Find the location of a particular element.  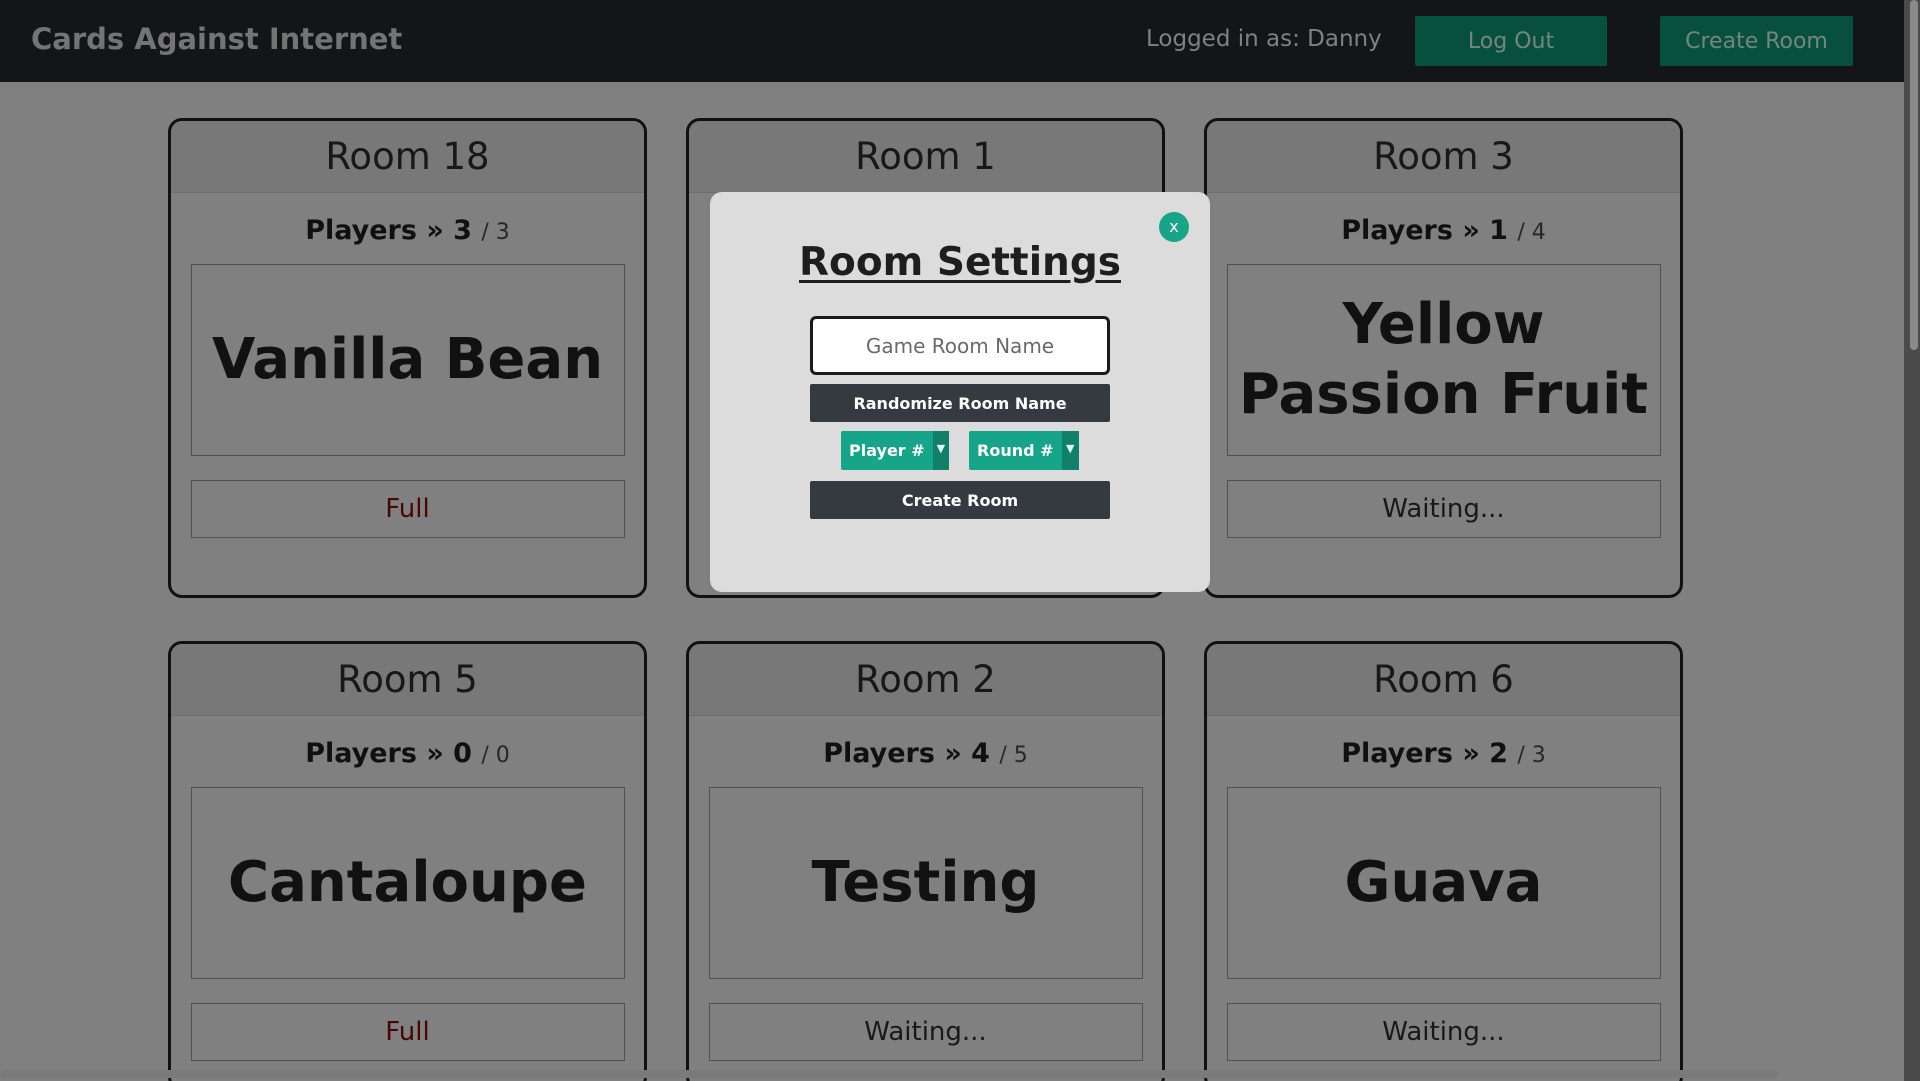

round-select-label: Round # is located at coordinates (1015, 450).